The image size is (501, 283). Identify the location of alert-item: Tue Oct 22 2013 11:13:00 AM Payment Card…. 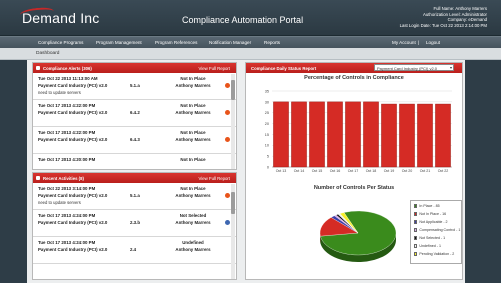
(134, 86).